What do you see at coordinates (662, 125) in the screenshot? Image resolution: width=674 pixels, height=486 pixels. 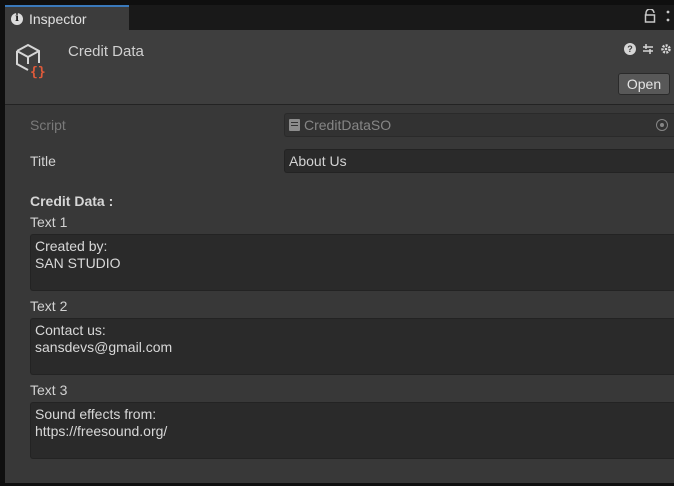 I see `object-picker-icon` at bounding box center [662, 125].